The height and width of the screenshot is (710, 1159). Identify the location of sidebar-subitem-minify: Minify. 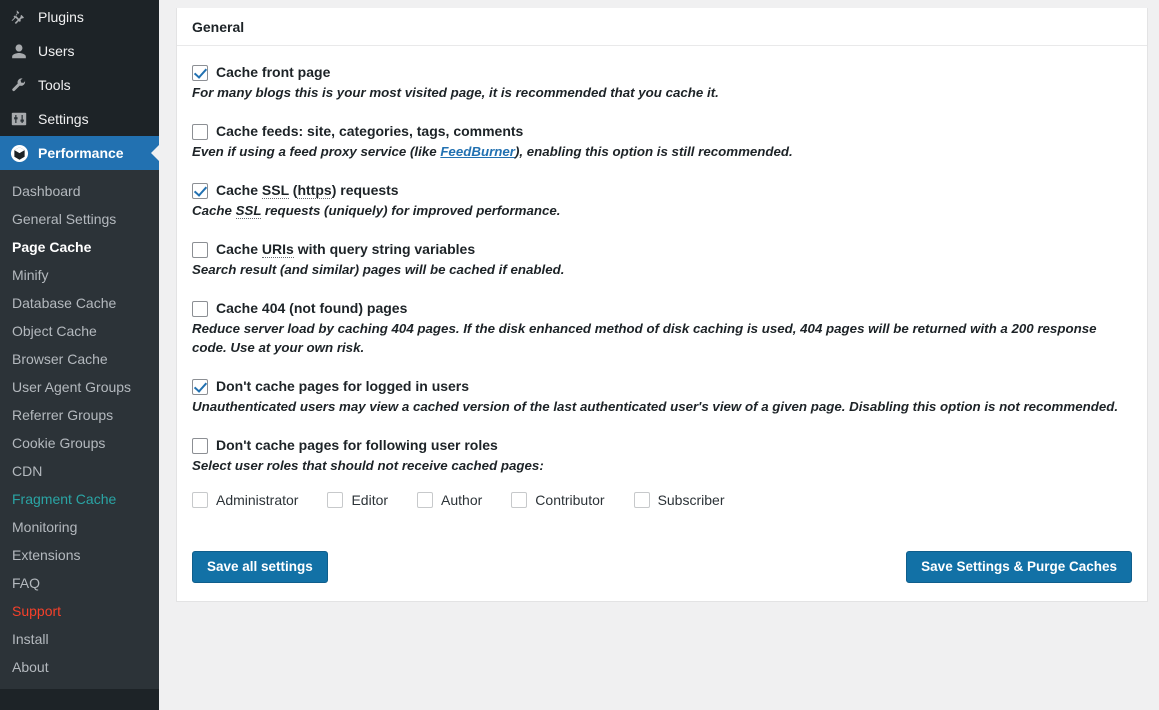
(79, 275).